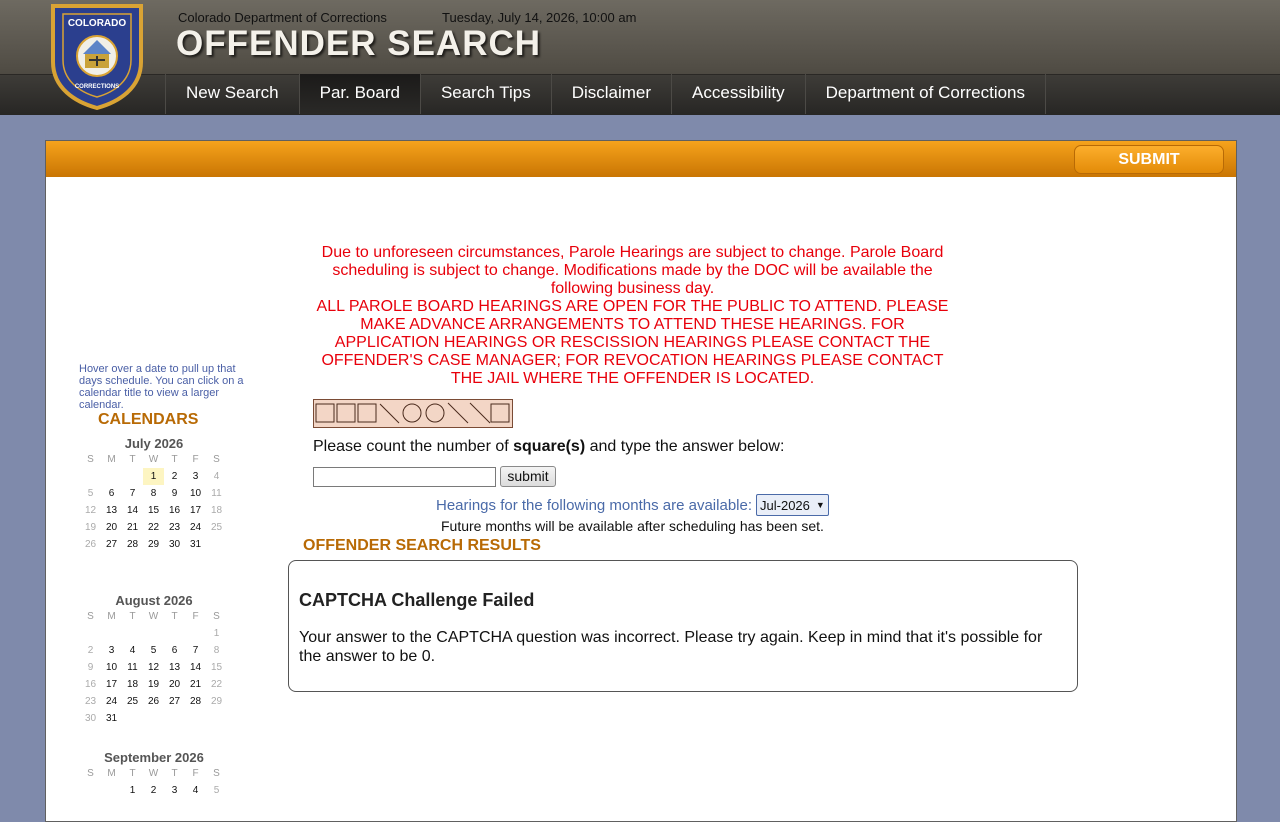 The image size is (1280, 822). What do you see at coordinates (132, 459) in the screenshot?
I see `calendar-weekday: T` at bounding box center [132, 459].